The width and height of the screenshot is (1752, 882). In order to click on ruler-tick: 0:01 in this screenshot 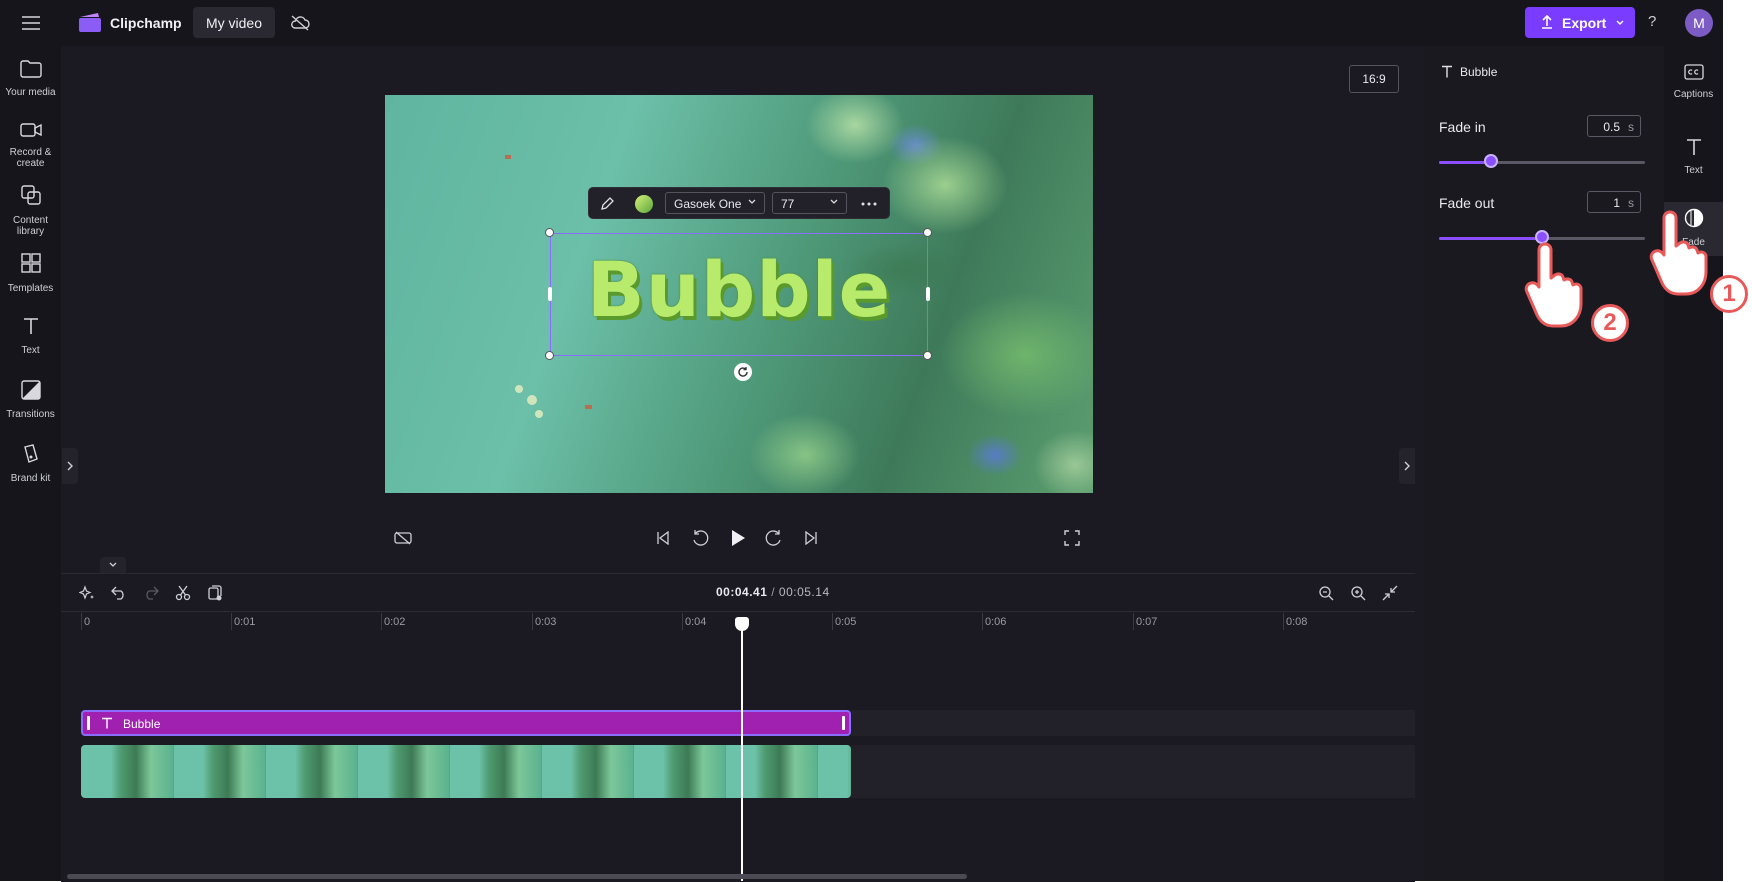, I will do `click(245, 622)`.